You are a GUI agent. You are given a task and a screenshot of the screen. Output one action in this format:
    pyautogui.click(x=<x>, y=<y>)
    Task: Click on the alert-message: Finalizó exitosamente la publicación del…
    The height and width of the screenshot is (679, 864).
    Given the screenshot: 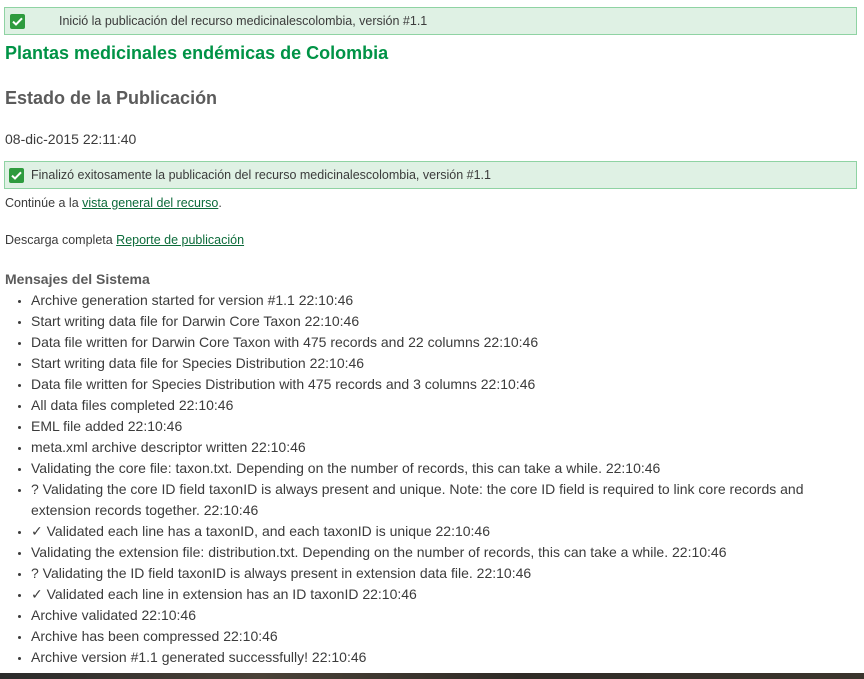 What is the action you would take?
    pyautogui.click(x=261, y=175)
    